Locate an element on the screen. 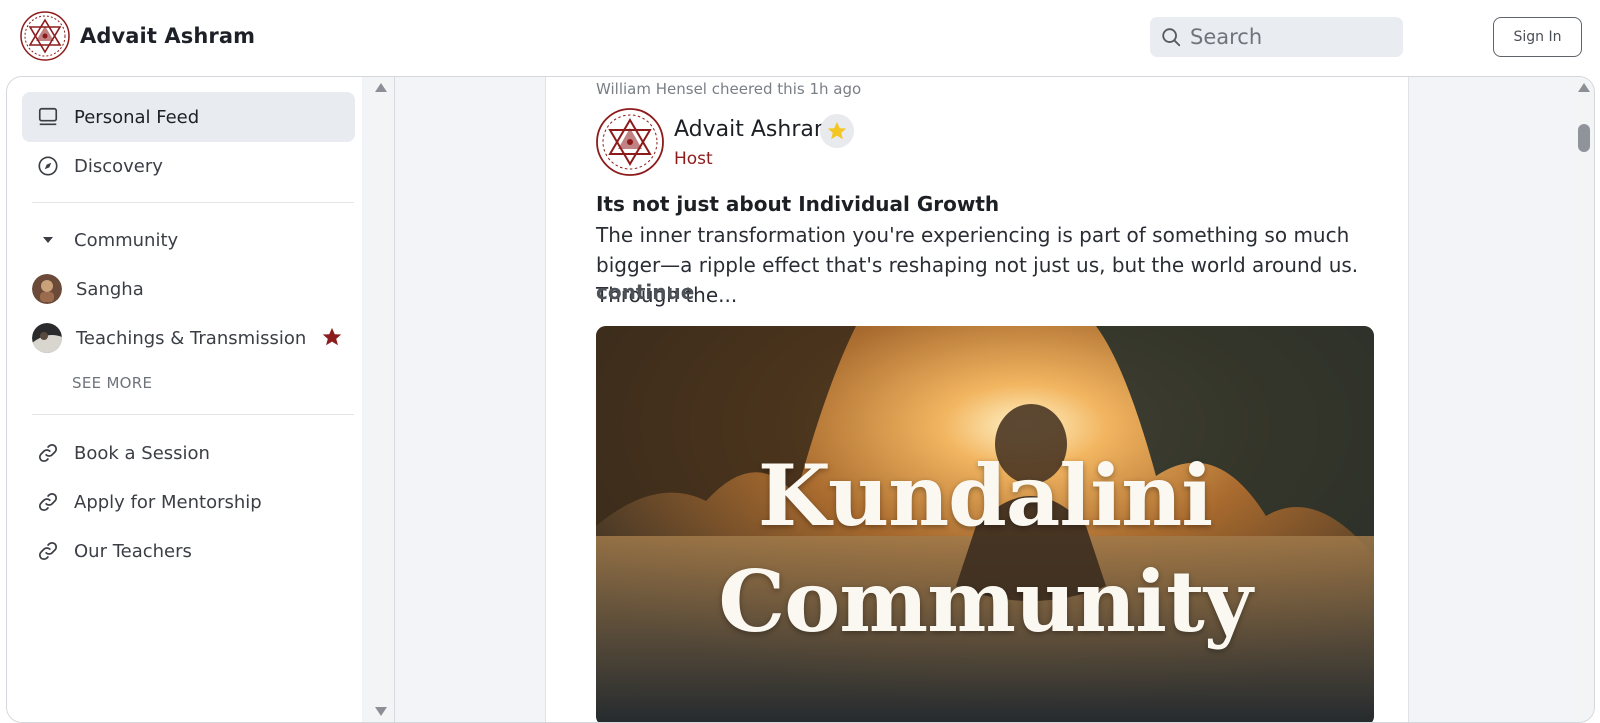  sidebar-item-label: Apply for Mentorship is located at coordinates (168, 502).